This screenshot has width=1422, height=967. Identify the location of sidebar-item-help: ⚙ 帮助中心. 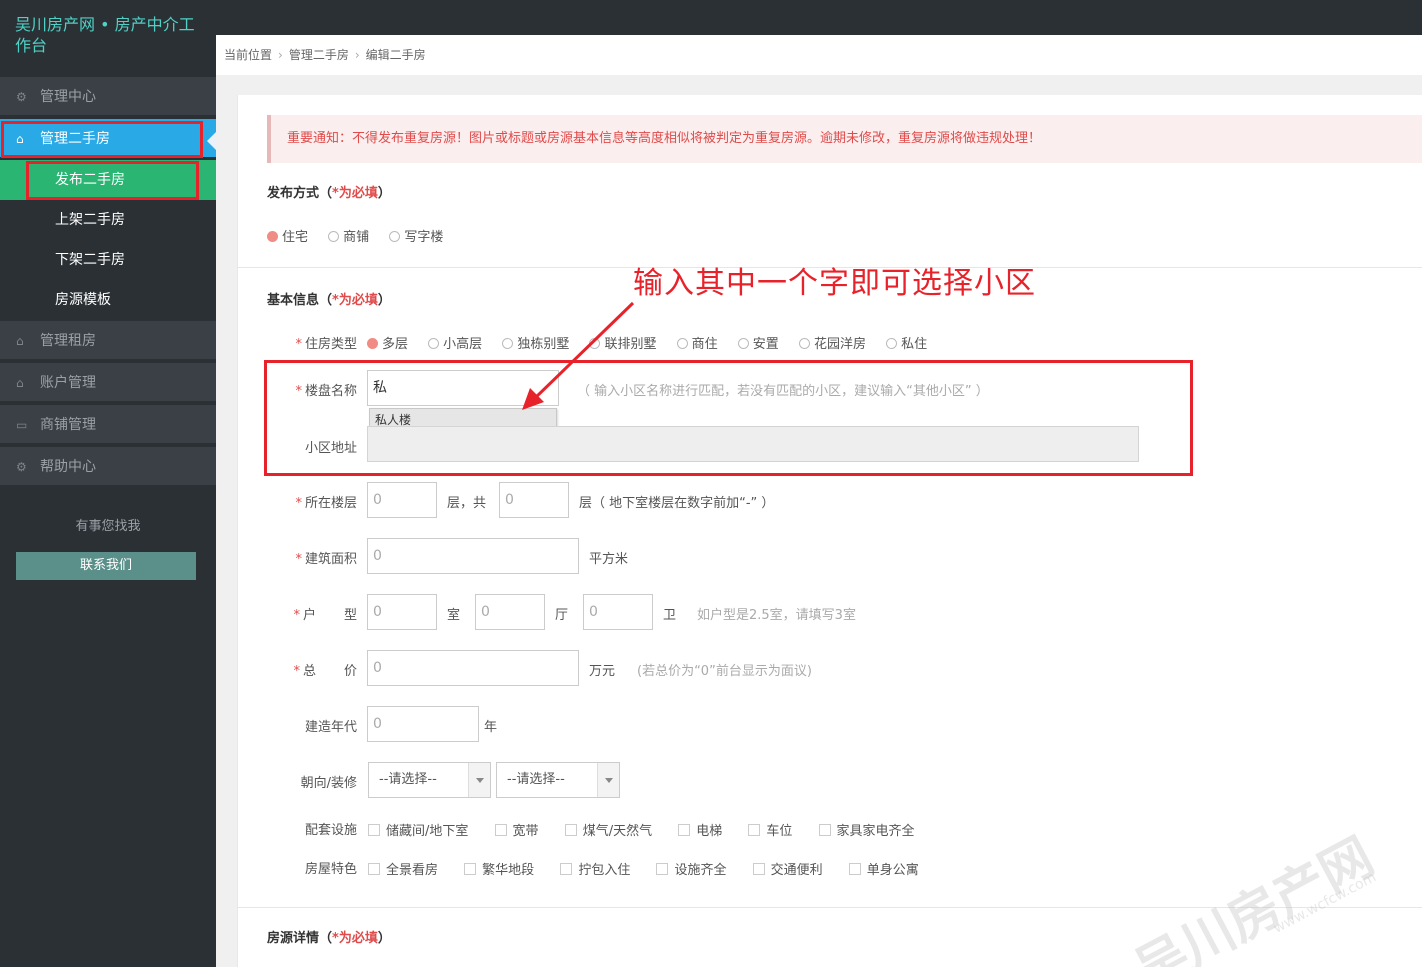
(108, 467).